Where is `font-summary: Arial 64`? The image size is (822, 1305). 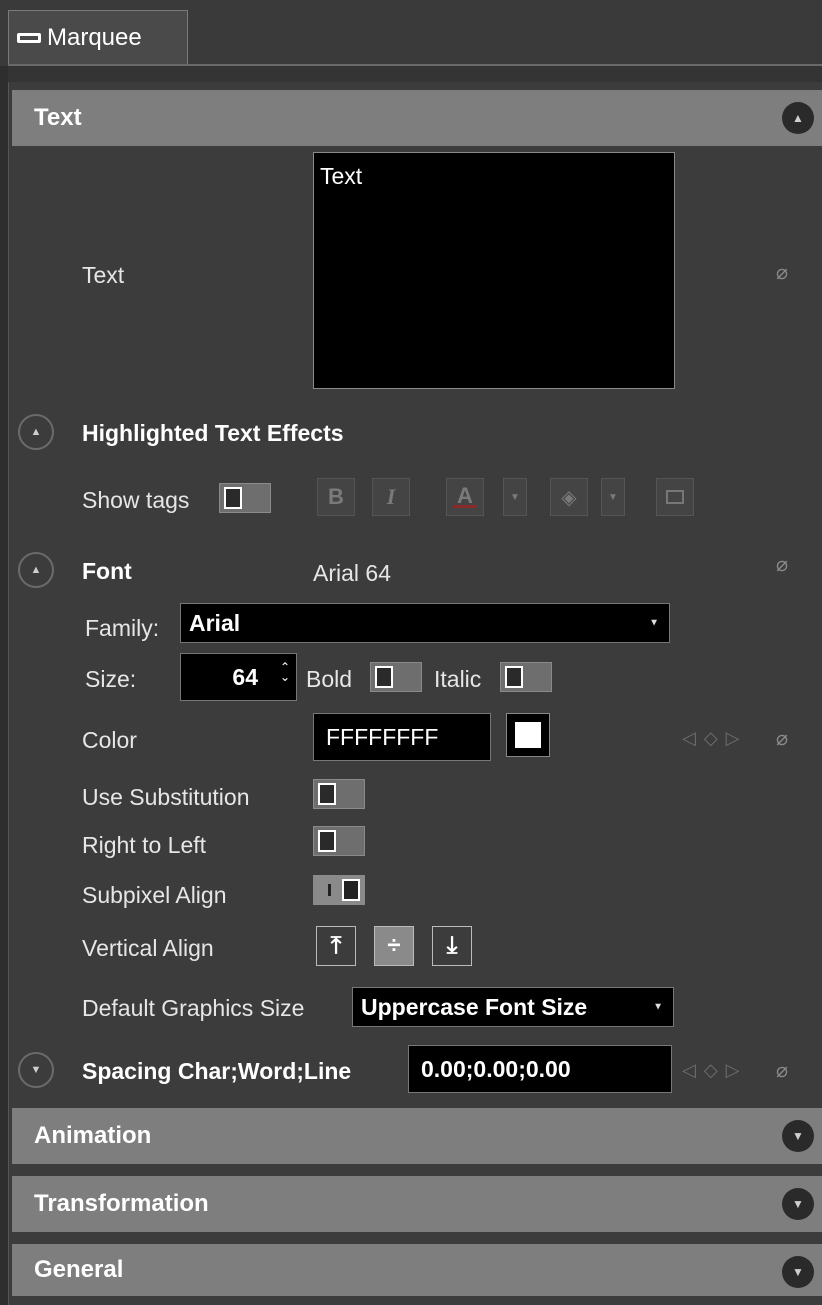
font-summary: Arial 64 is located at coordinates (352, 573).